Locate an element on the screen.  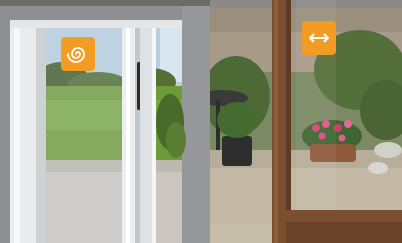
sliding-feature-badge is located at coordinates (319, 38).